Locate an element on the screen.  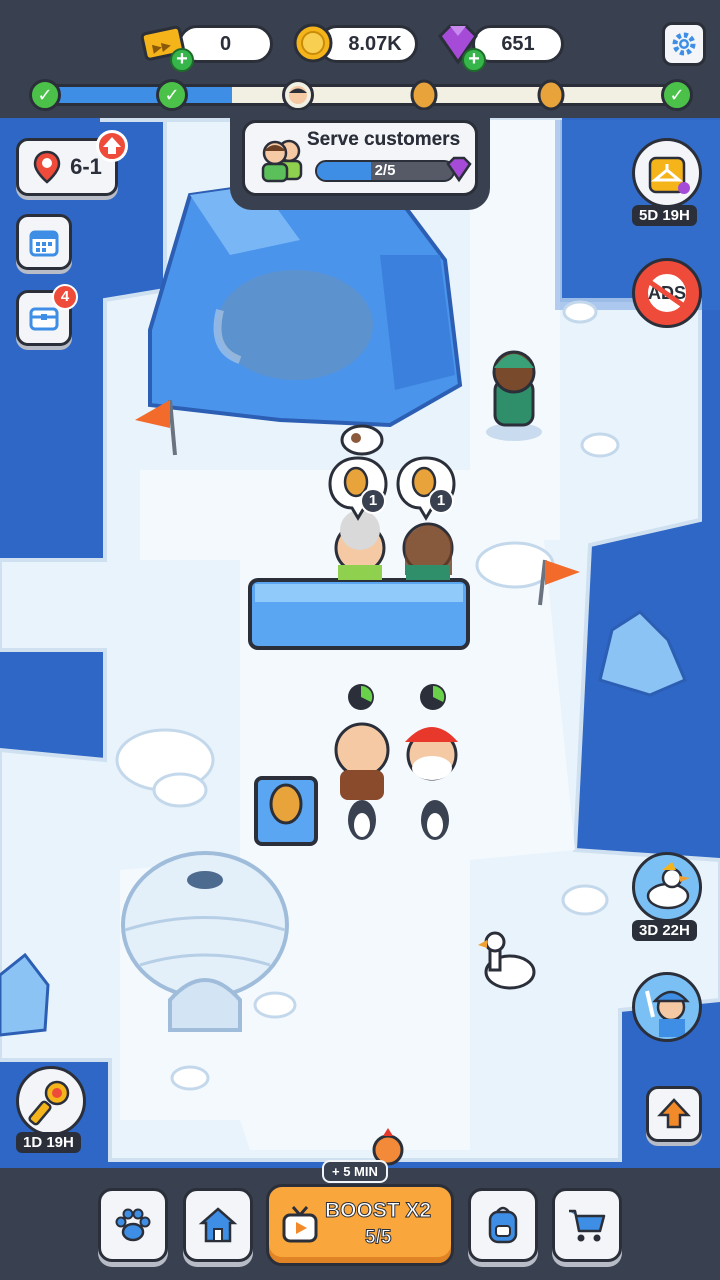
backpack-icon is located at coordinates (503, 1225).